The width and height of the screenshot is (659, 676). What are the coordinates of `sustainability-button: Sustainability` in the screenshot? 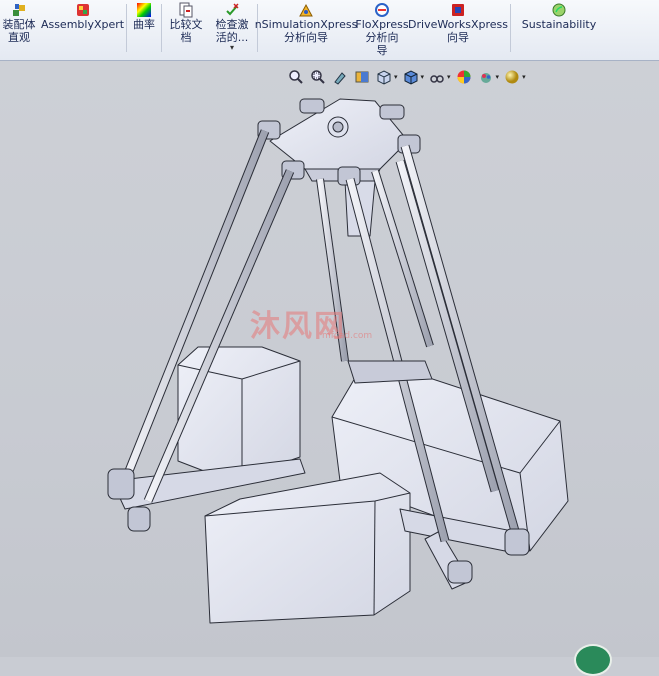 It's located at (559, 29).